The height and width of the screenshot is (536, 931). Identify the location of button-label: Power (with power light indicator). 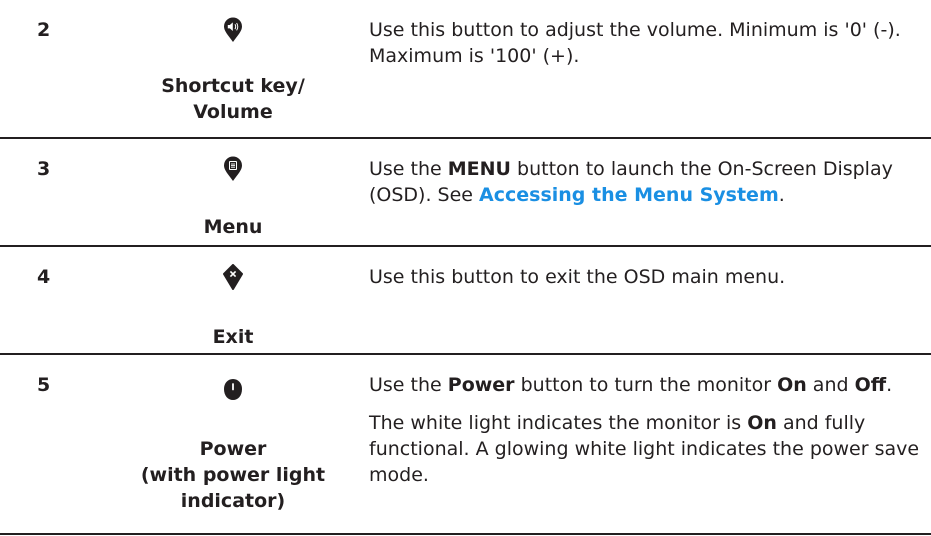
(233, 475).